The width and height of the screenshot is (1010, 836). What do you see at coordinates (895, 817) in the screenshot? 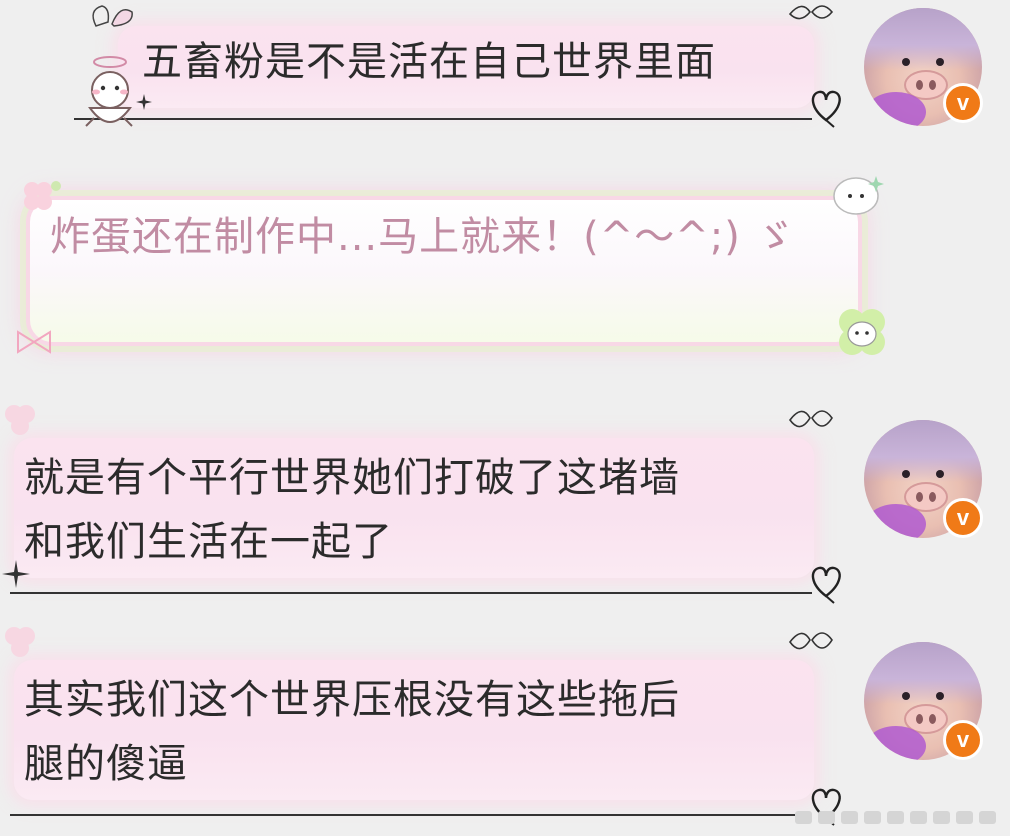
I see `page-dots-icon` at bounding box center [895, 817].